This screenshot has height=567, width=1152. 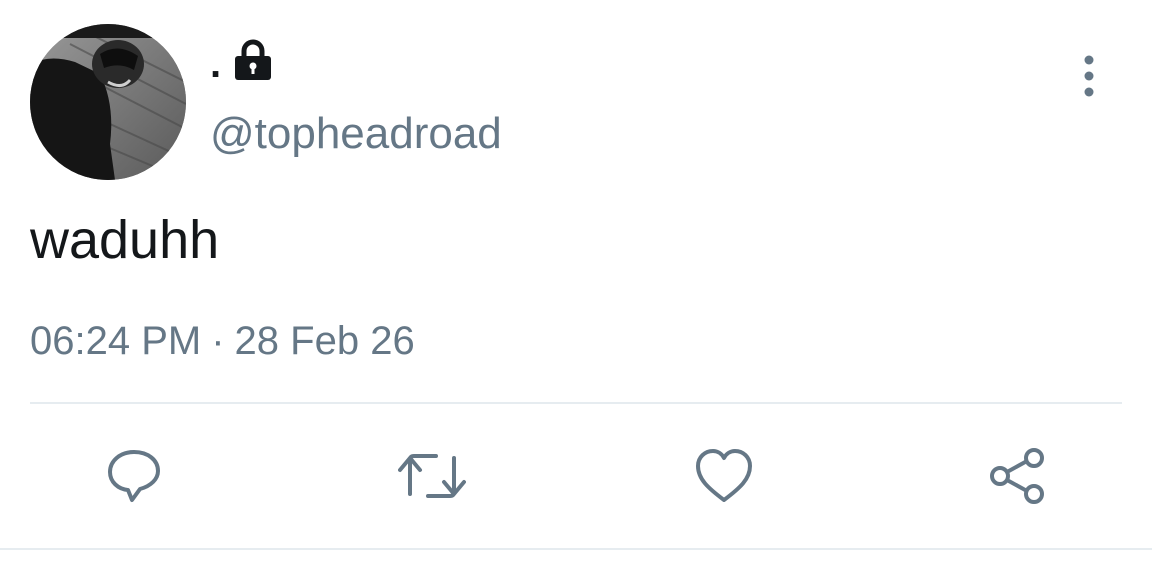 I want to click on display-name: ., so click(x=215, y=59).